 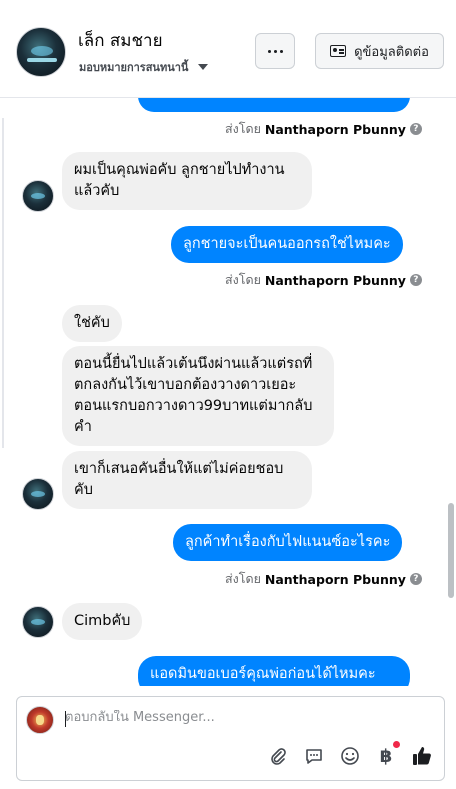 I want to click on outgoing-message: ลูกชายจะเป็นคนออกรถใช่ไหมคะ, so click(x=287, y=244).